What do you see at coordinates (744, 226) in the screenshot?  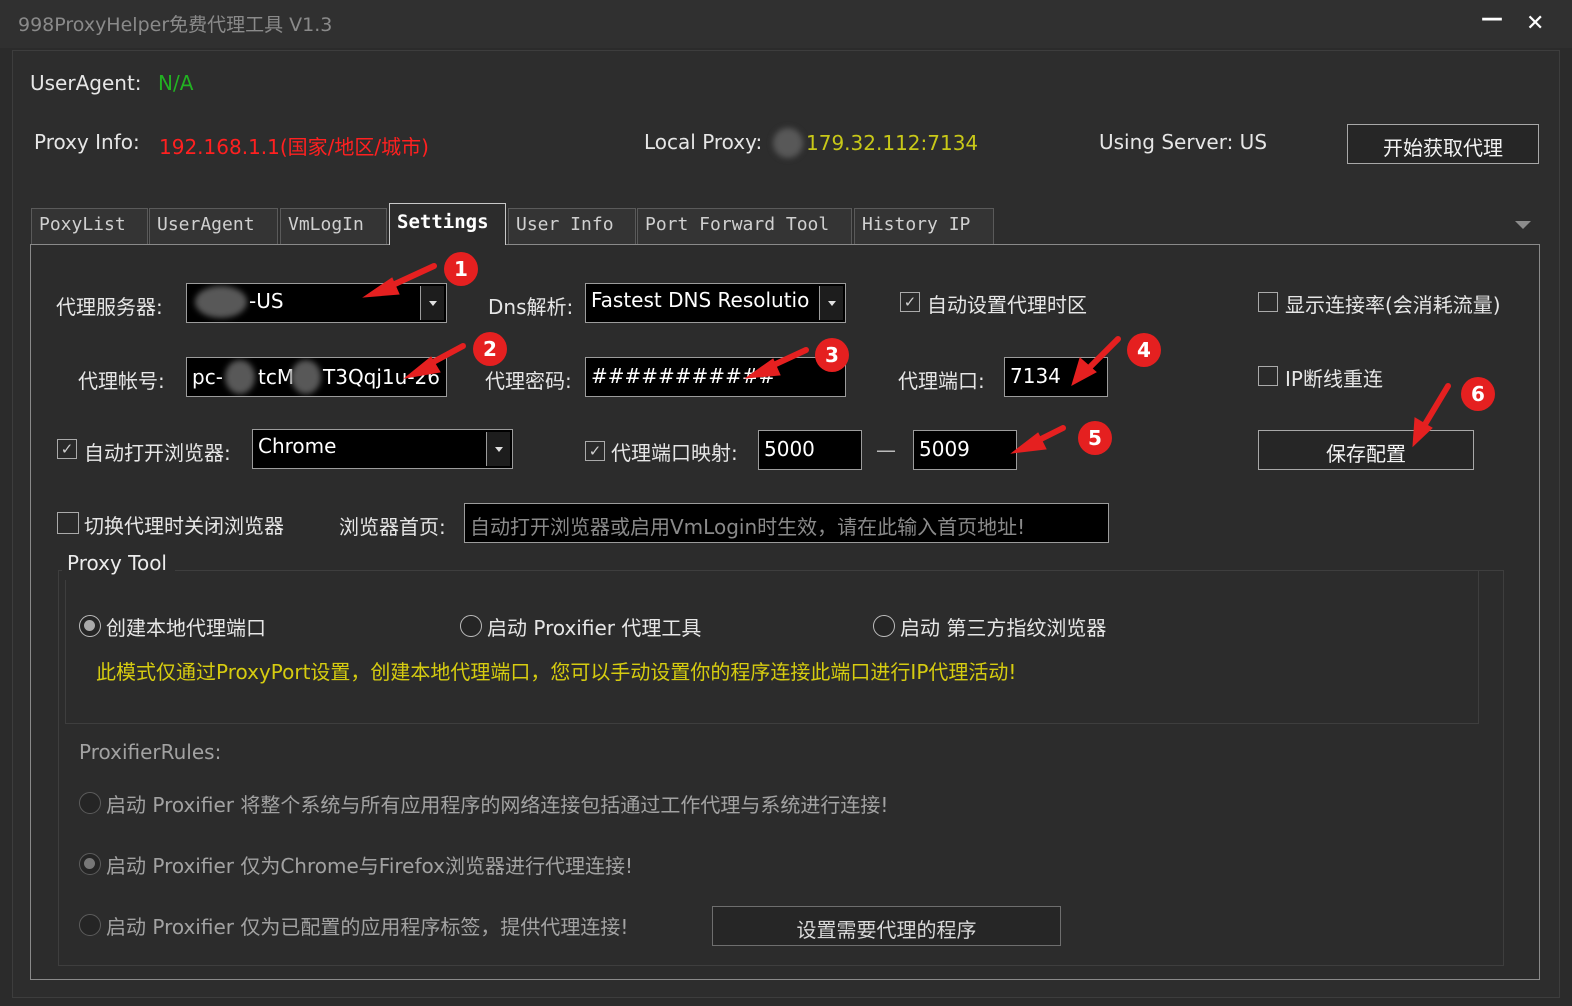 I see `tab-port-forward-tool: Port Forward Tool` at bounding box center [744, 226].